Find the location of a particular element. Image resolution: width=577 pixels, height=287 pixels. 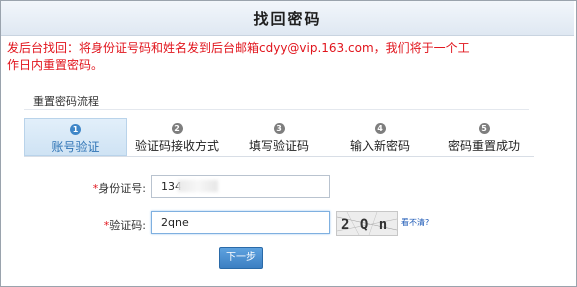

captcha-image: 2 Q n E is located at coordinates (367, 223).